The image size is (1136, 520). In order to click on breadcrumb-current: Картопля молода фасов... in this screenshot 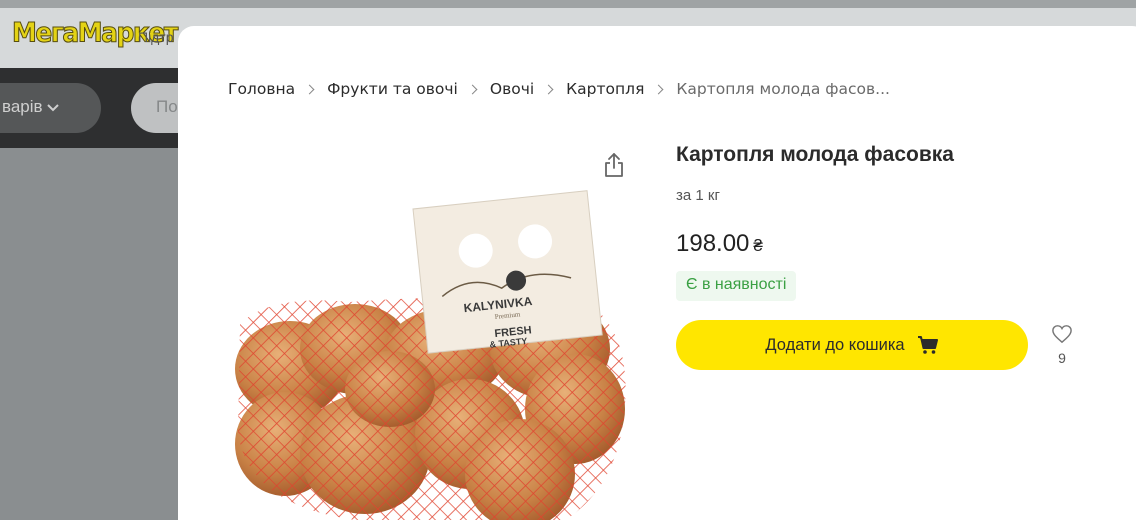, I will do `click(783, 89)`.